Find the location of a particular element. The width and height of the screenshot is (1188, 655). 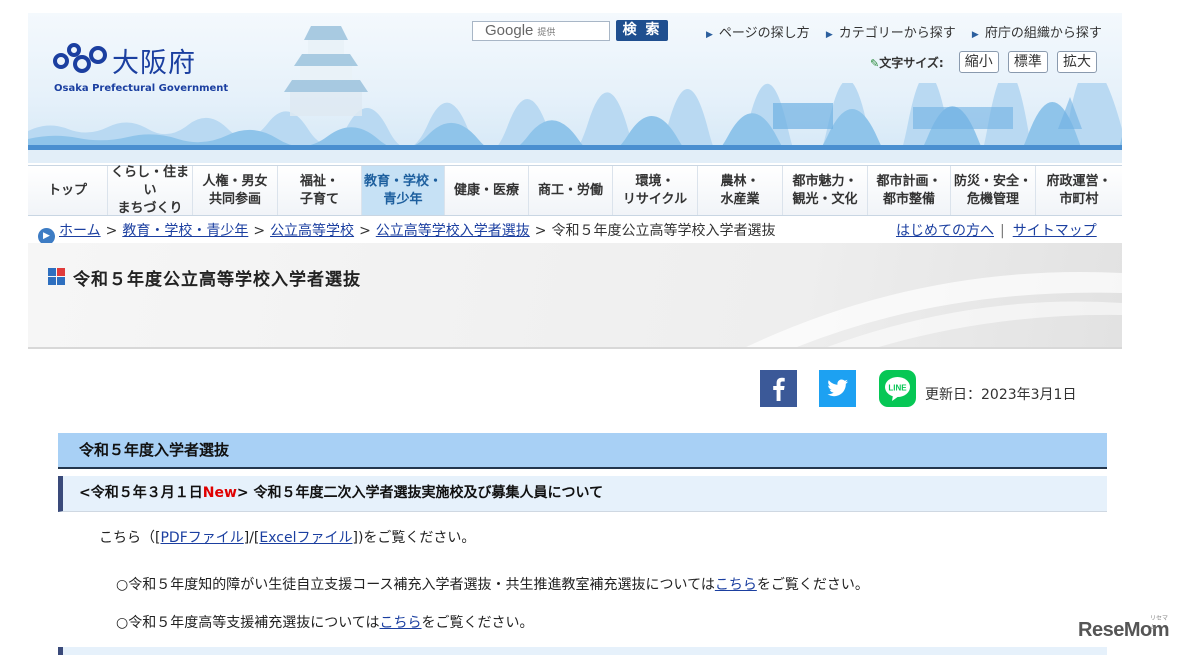

pdf-file-link: PDFファイル is located at coordinates (201, 538).